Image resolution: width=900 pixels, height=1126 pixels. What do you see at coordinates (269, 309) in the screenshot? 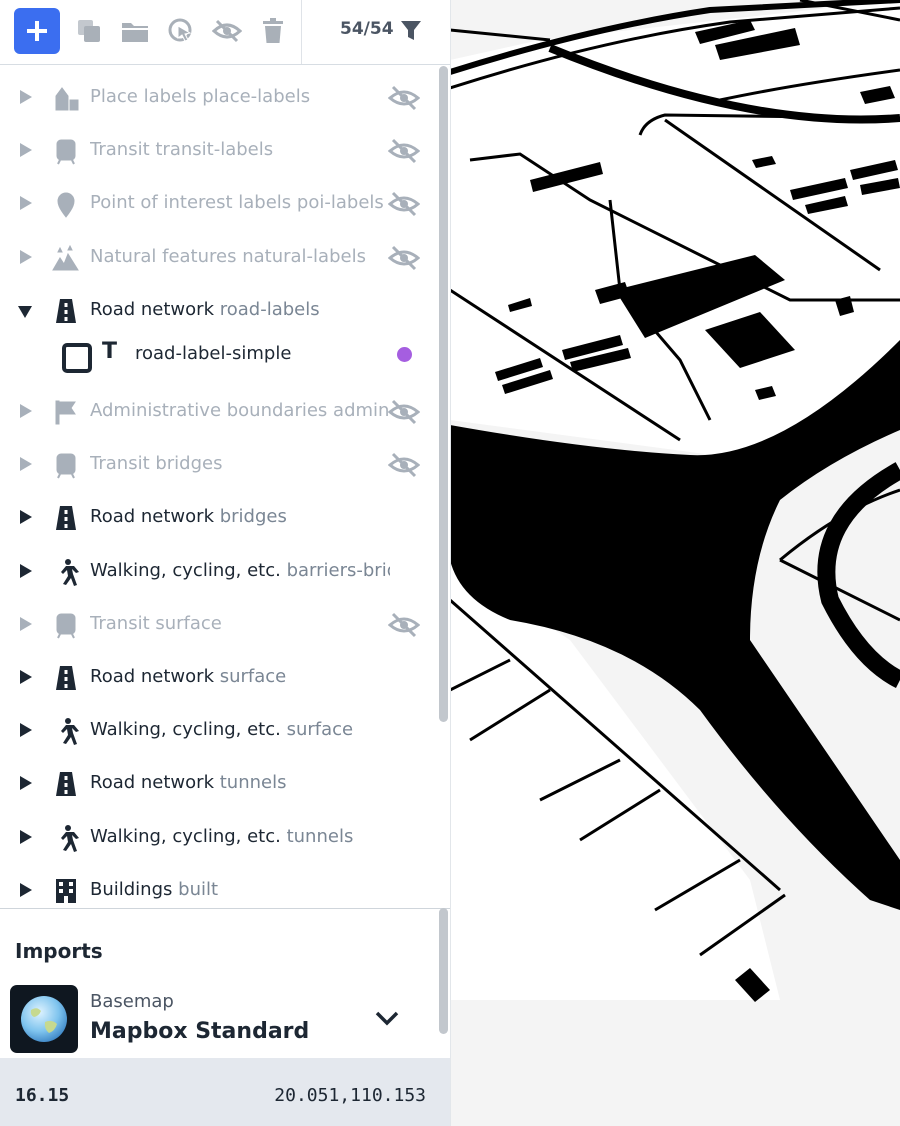
I see `layer-slot-name: road-labels` at bounding box center [269, 309].